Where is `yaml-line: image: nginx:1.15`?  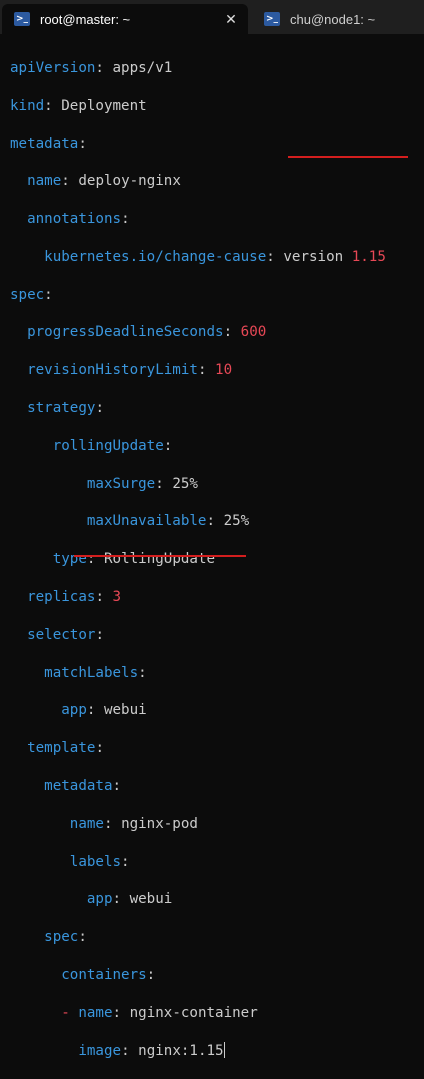
yaml-line: image: nginx:1.15 is located at coordinates (151, 1050).